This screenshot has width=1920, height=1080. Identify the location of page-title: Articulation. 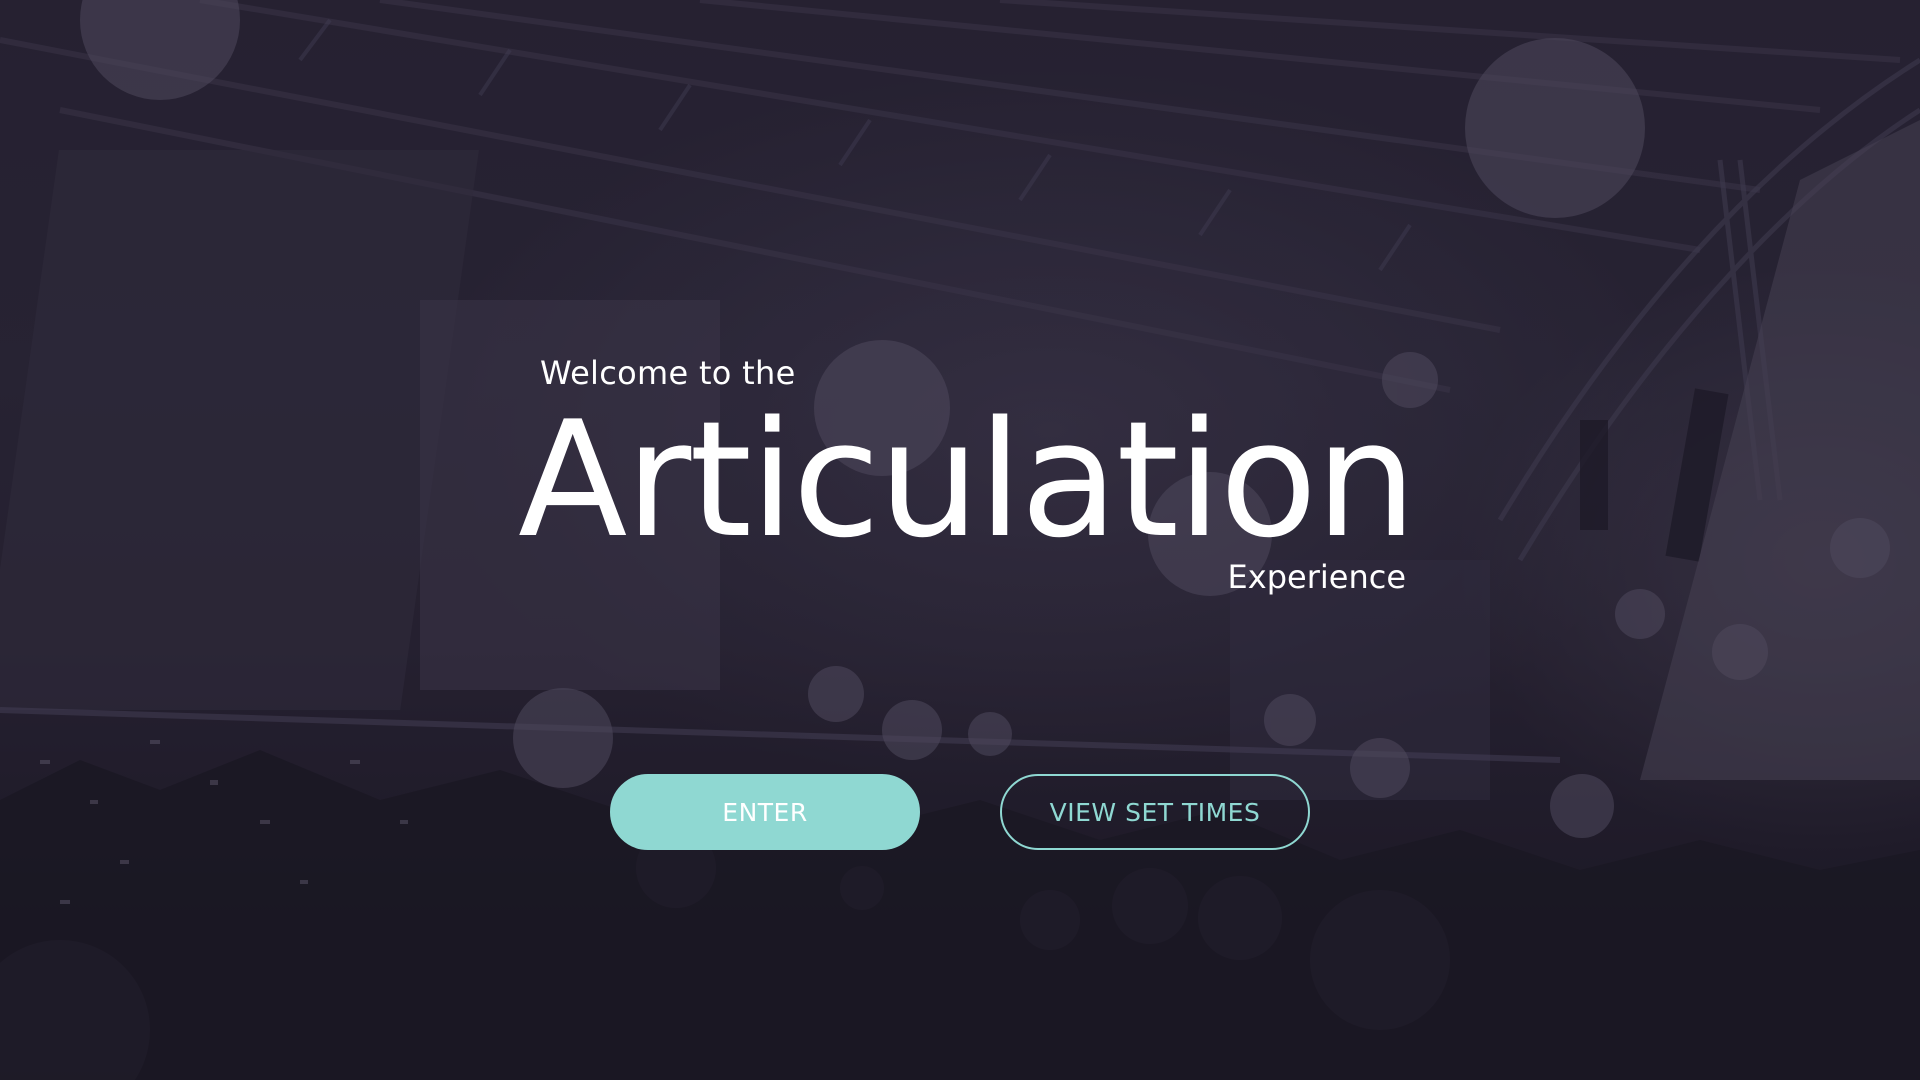
(967, 479).